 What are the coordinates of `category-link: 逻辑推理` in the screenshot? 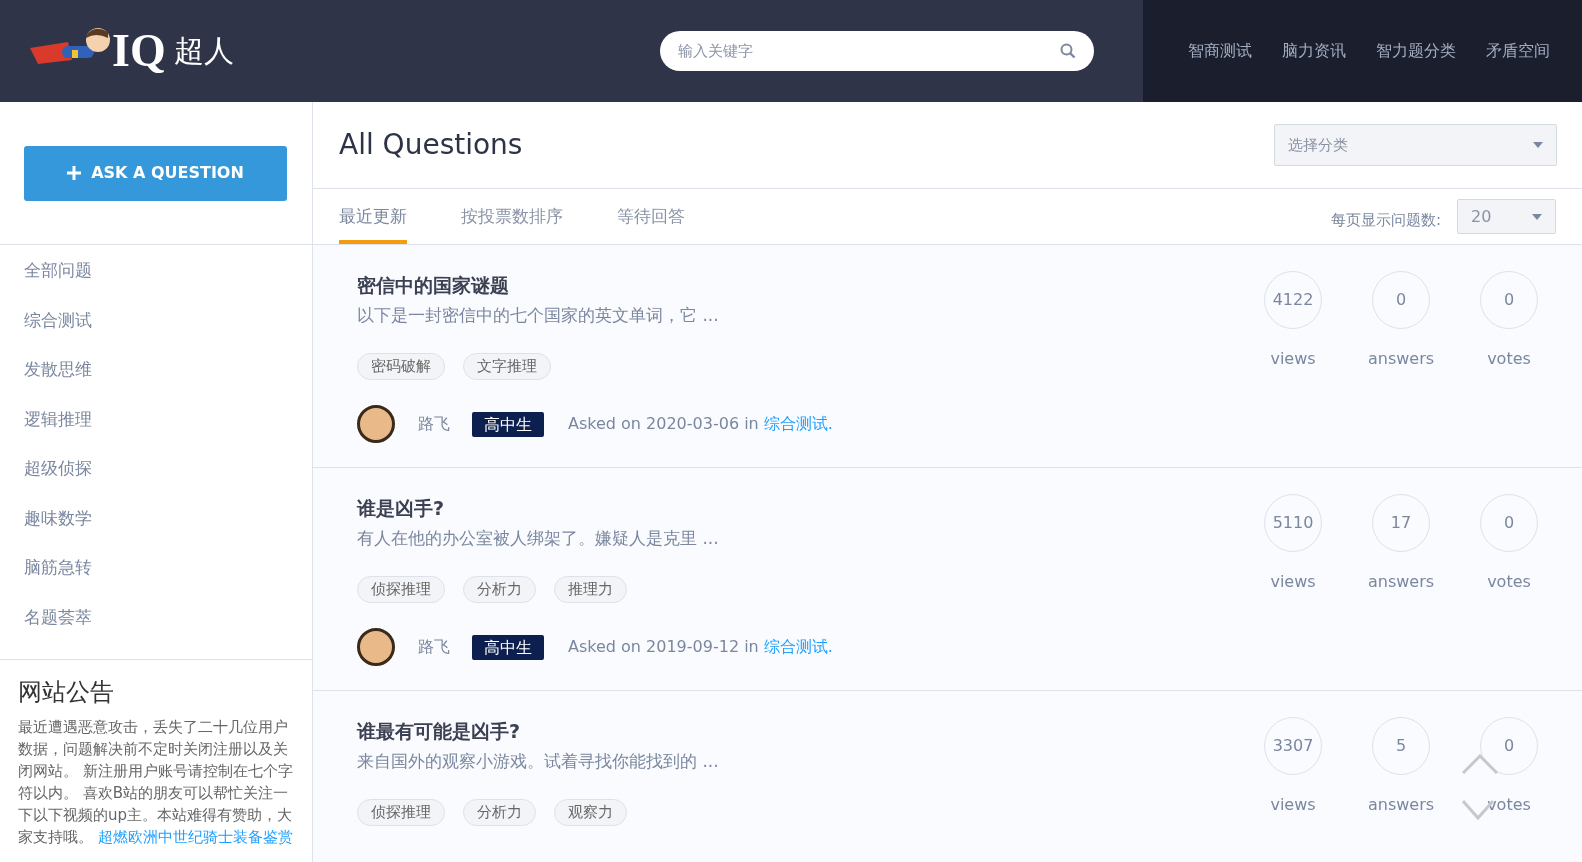 It's located at (156, 430).